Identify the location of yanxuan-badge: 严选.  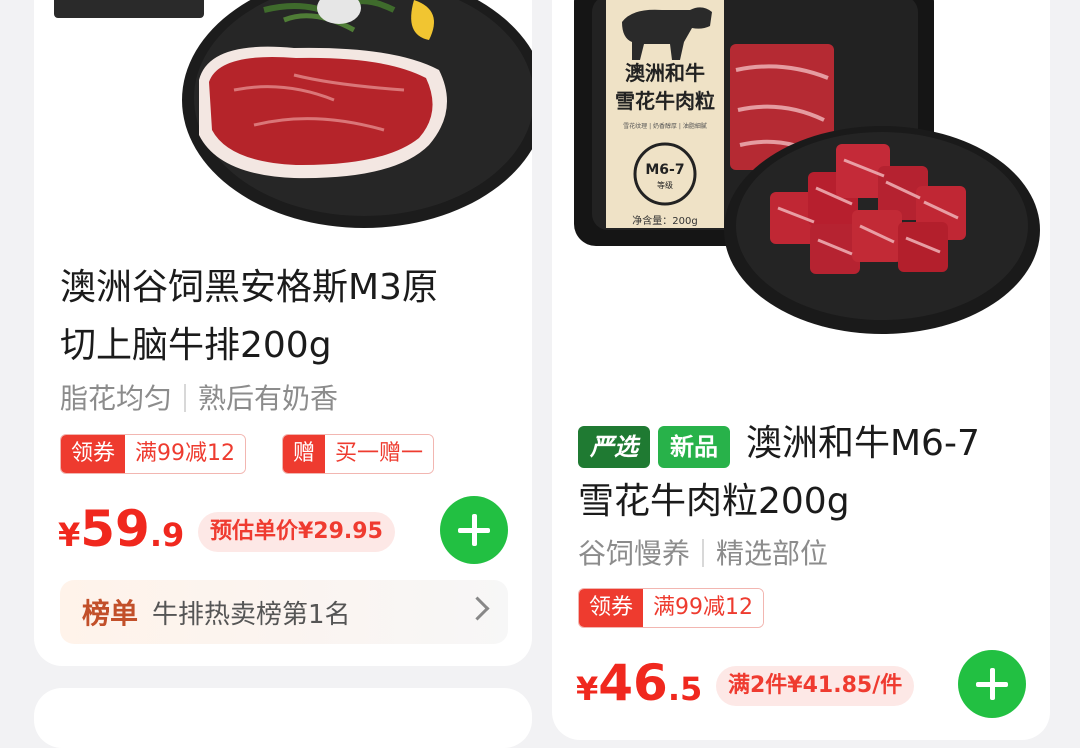
(614, 447).